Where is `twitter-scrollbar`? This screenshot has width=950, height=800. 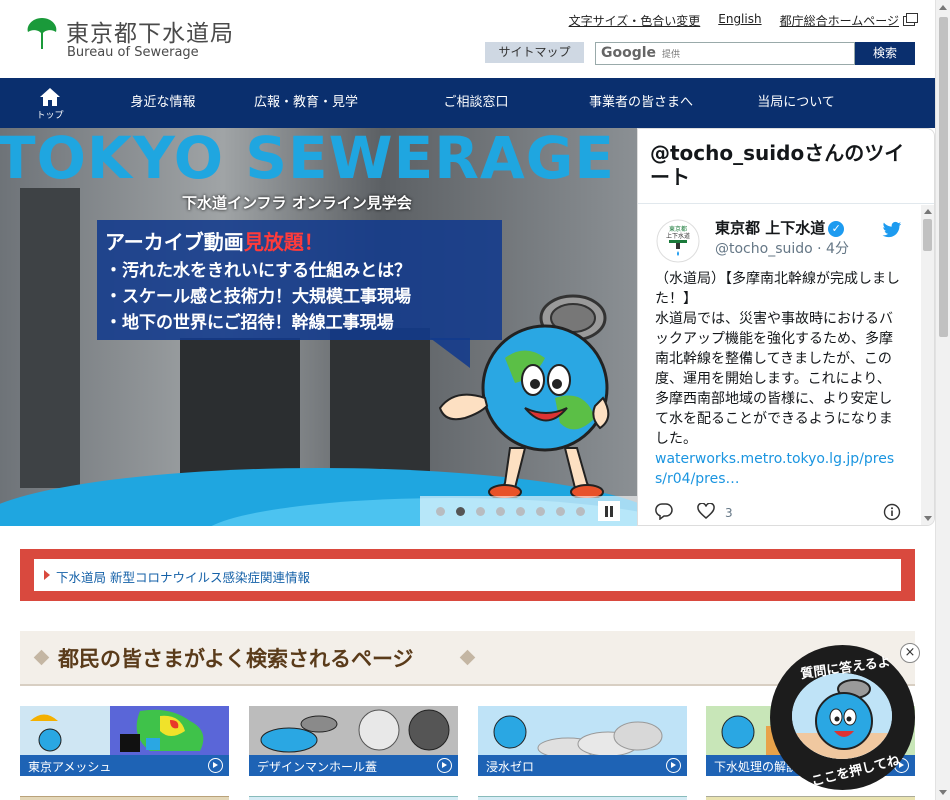
twitter-scrollbar is located at coordinates (927, 365).